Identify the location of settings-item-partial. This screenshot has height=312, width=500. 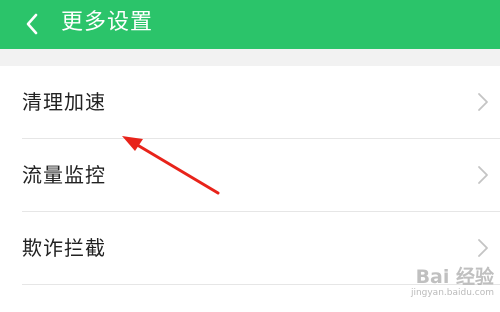
(250, 298).